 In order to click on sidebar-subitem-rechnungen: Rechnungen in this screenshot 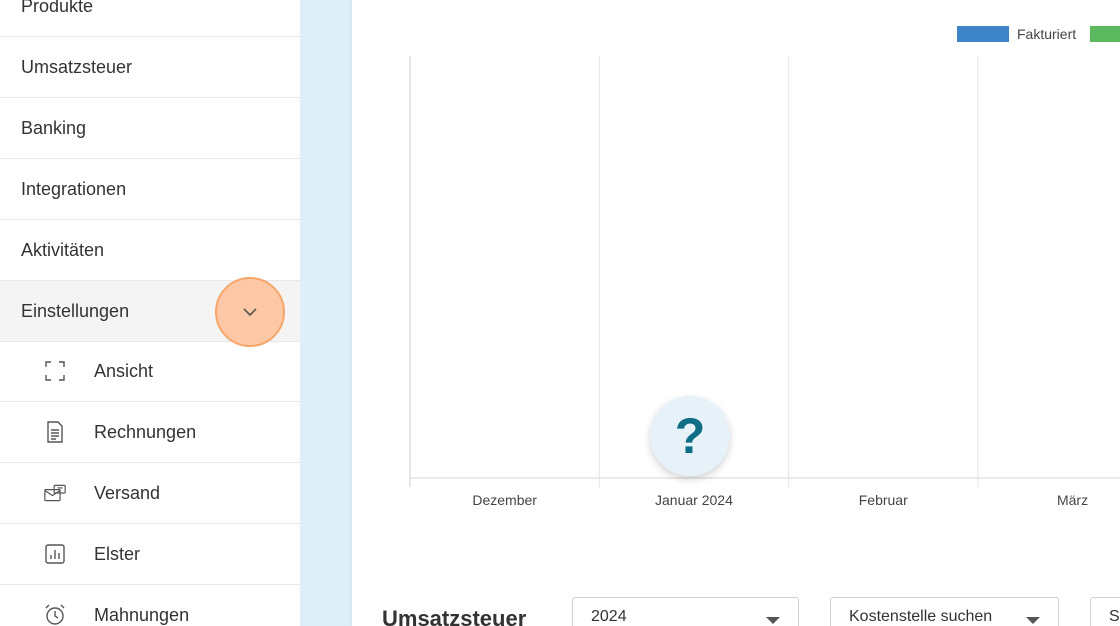, I will do `click(150, 432)`.